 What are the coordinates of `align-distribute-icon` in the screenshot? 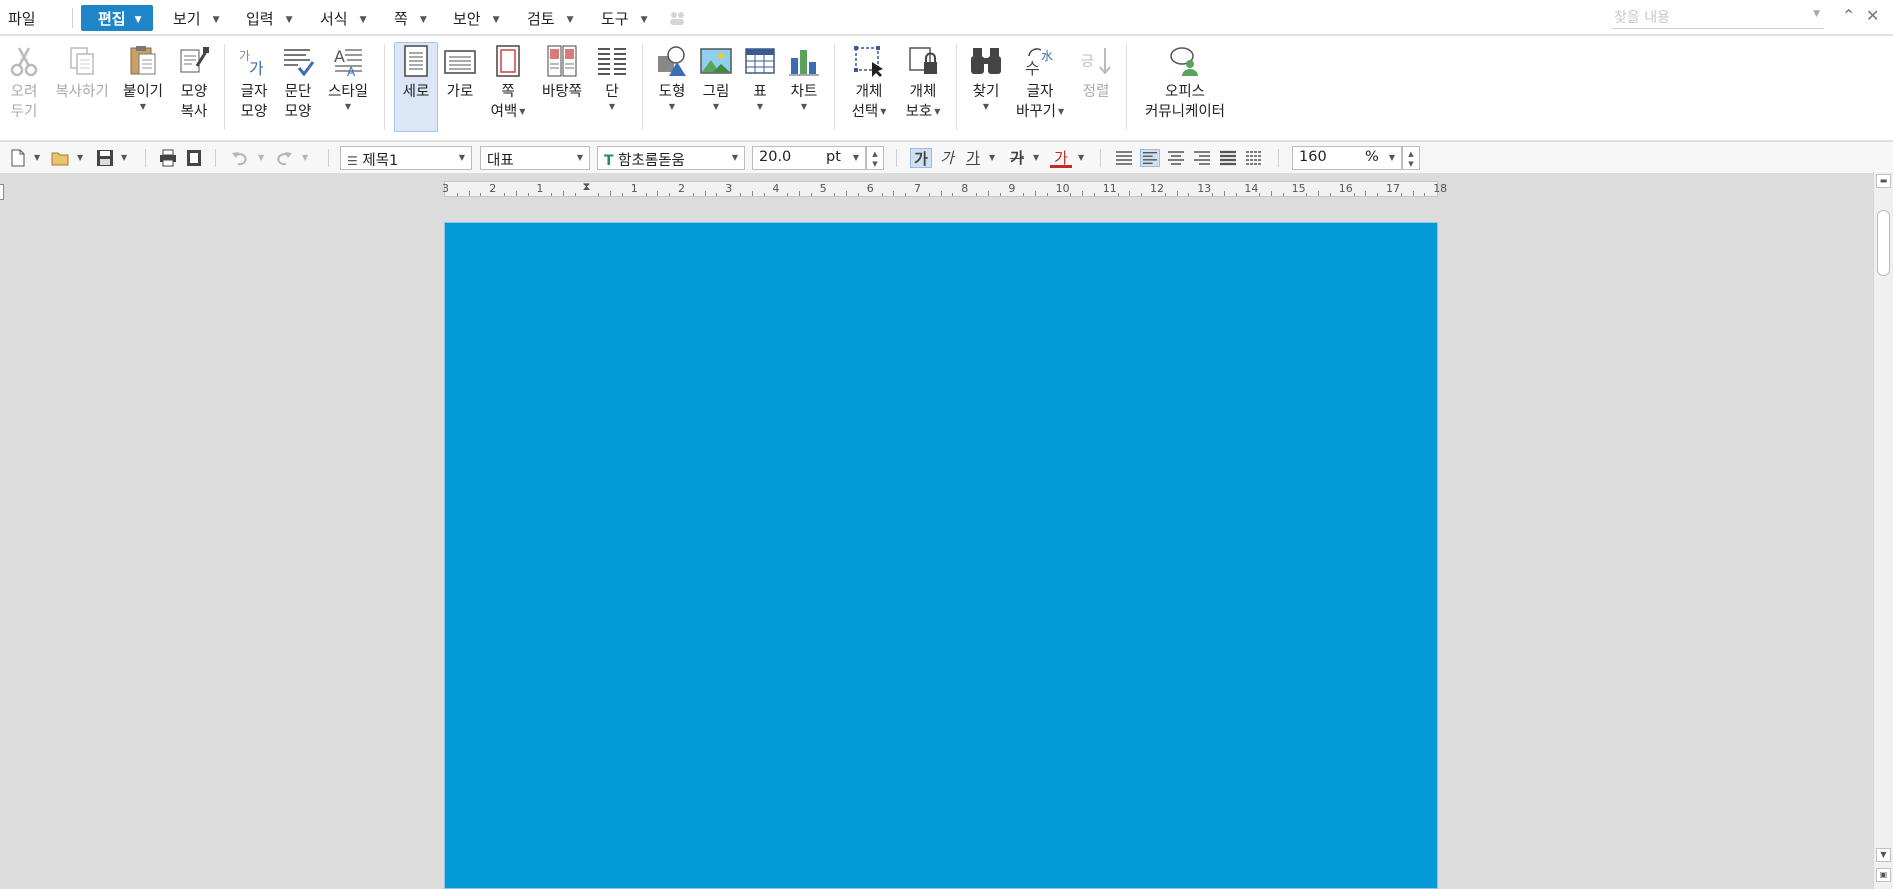 It's located at (1228, 158).